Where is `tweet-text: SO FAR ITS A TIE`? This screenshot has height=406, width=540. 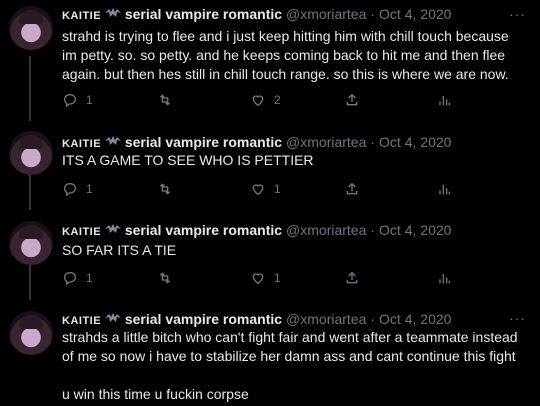 tweet-text: SO FAR ITS A TIE is located at coordinates (119, 250).